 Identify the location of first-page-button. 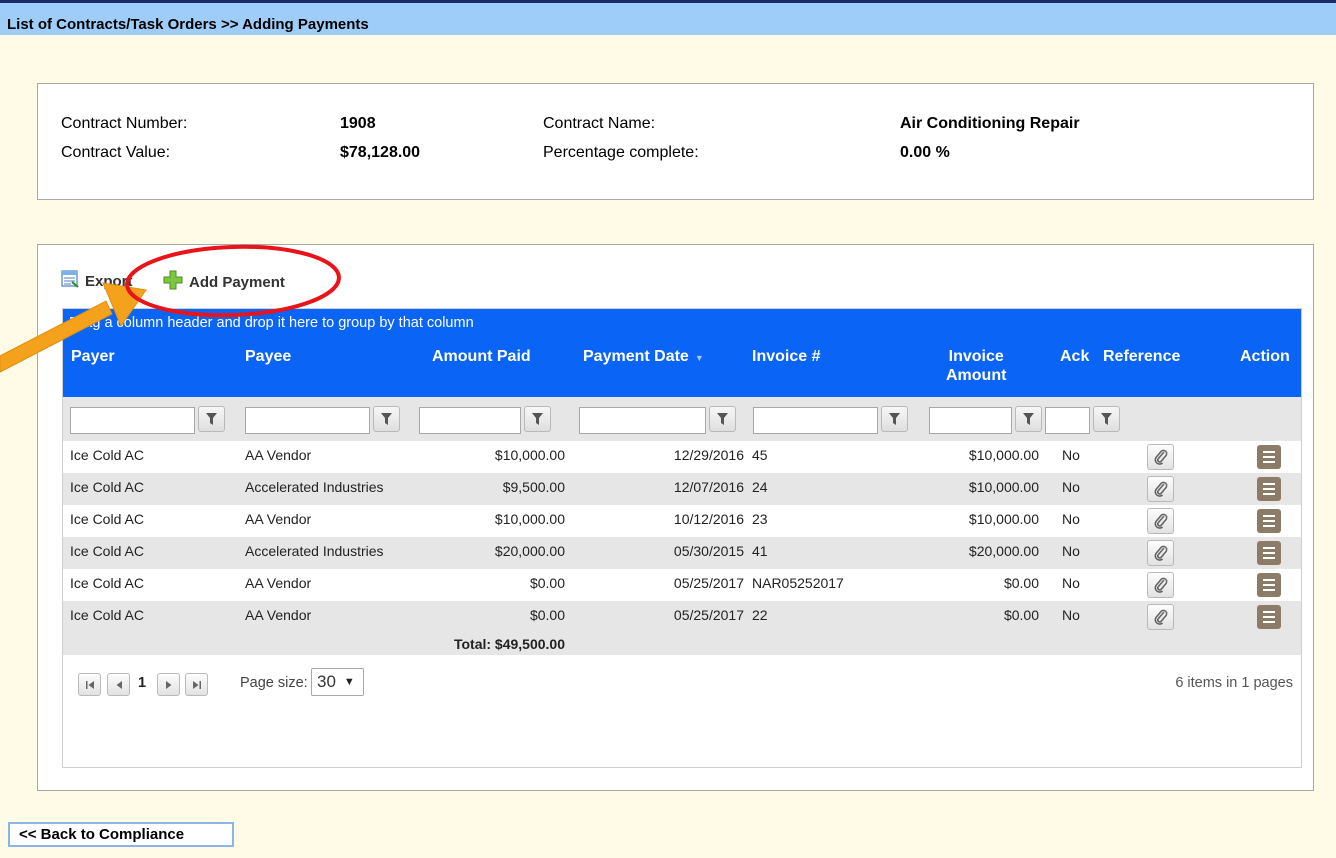
(89, 684).